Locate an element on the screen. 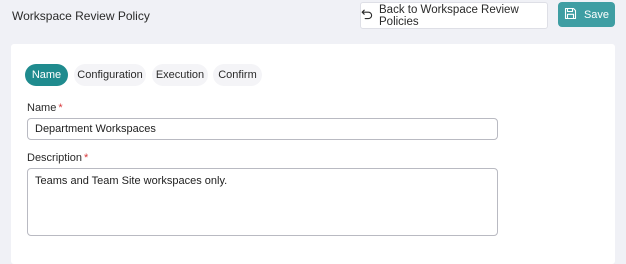 The image size is (626, 264). back-button-label: Back to Workspace Review Policies is located at coordinates (449, 15).